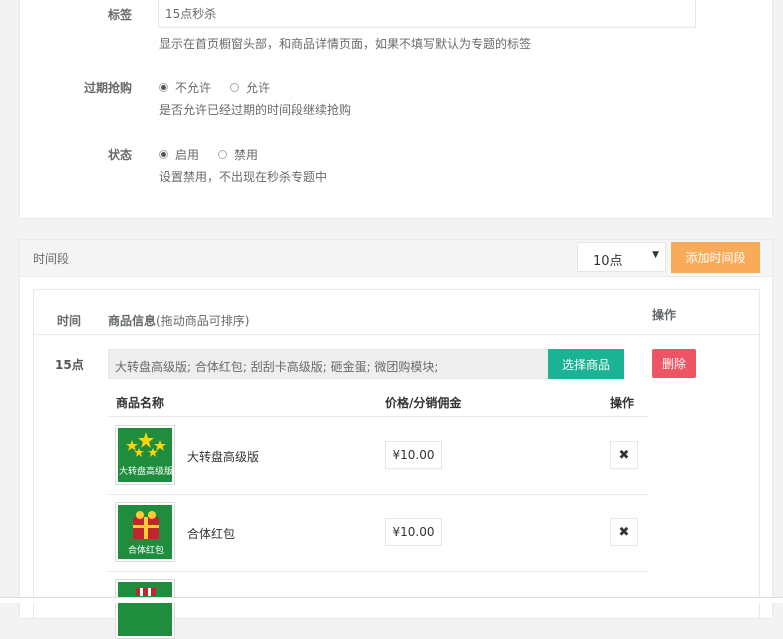 Image resolution: width=783 pixels, height=639 pixels. I want to click on expired-help: 是否允许已经过期的时间段继续抢购, so click(255, 110).